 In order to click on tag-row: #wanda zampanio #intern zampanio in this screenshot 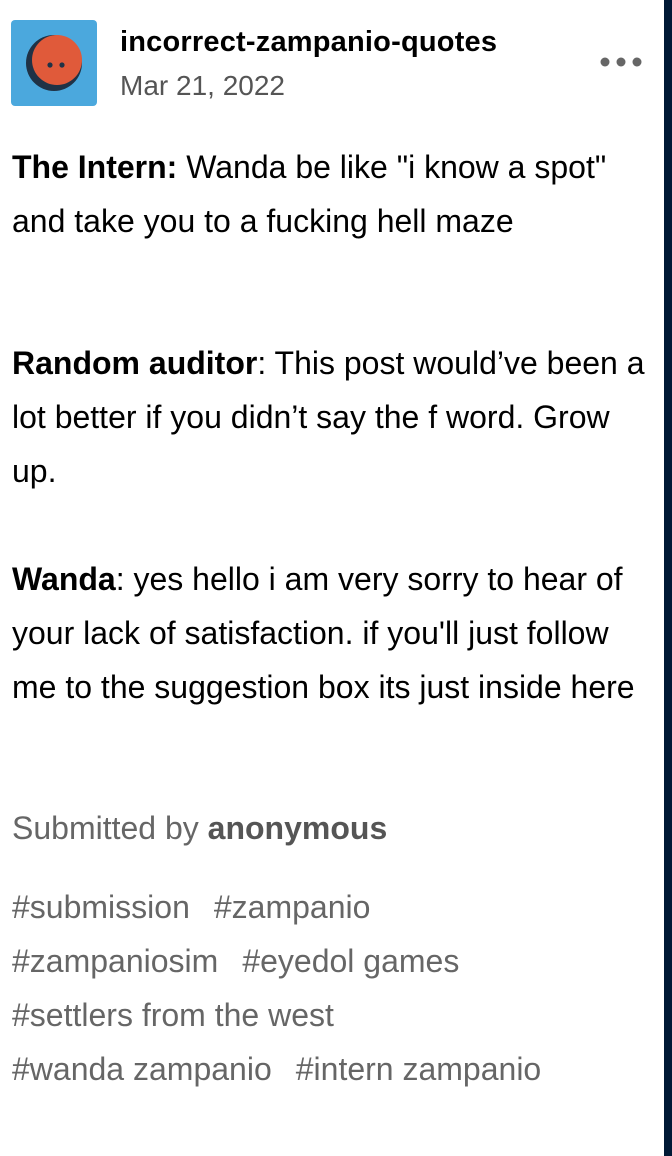, I will do `click(332, 1069)`.